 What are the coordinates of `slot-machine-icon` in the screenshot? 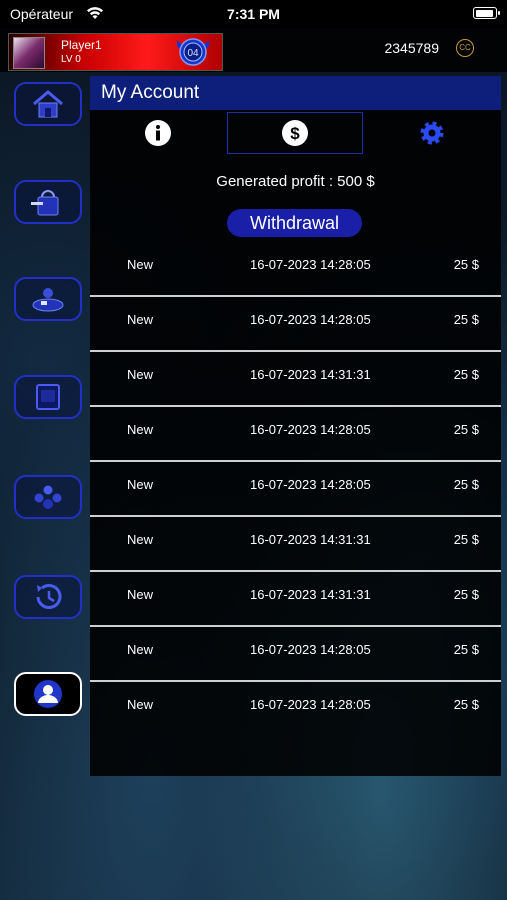 It's located at (48, 397).